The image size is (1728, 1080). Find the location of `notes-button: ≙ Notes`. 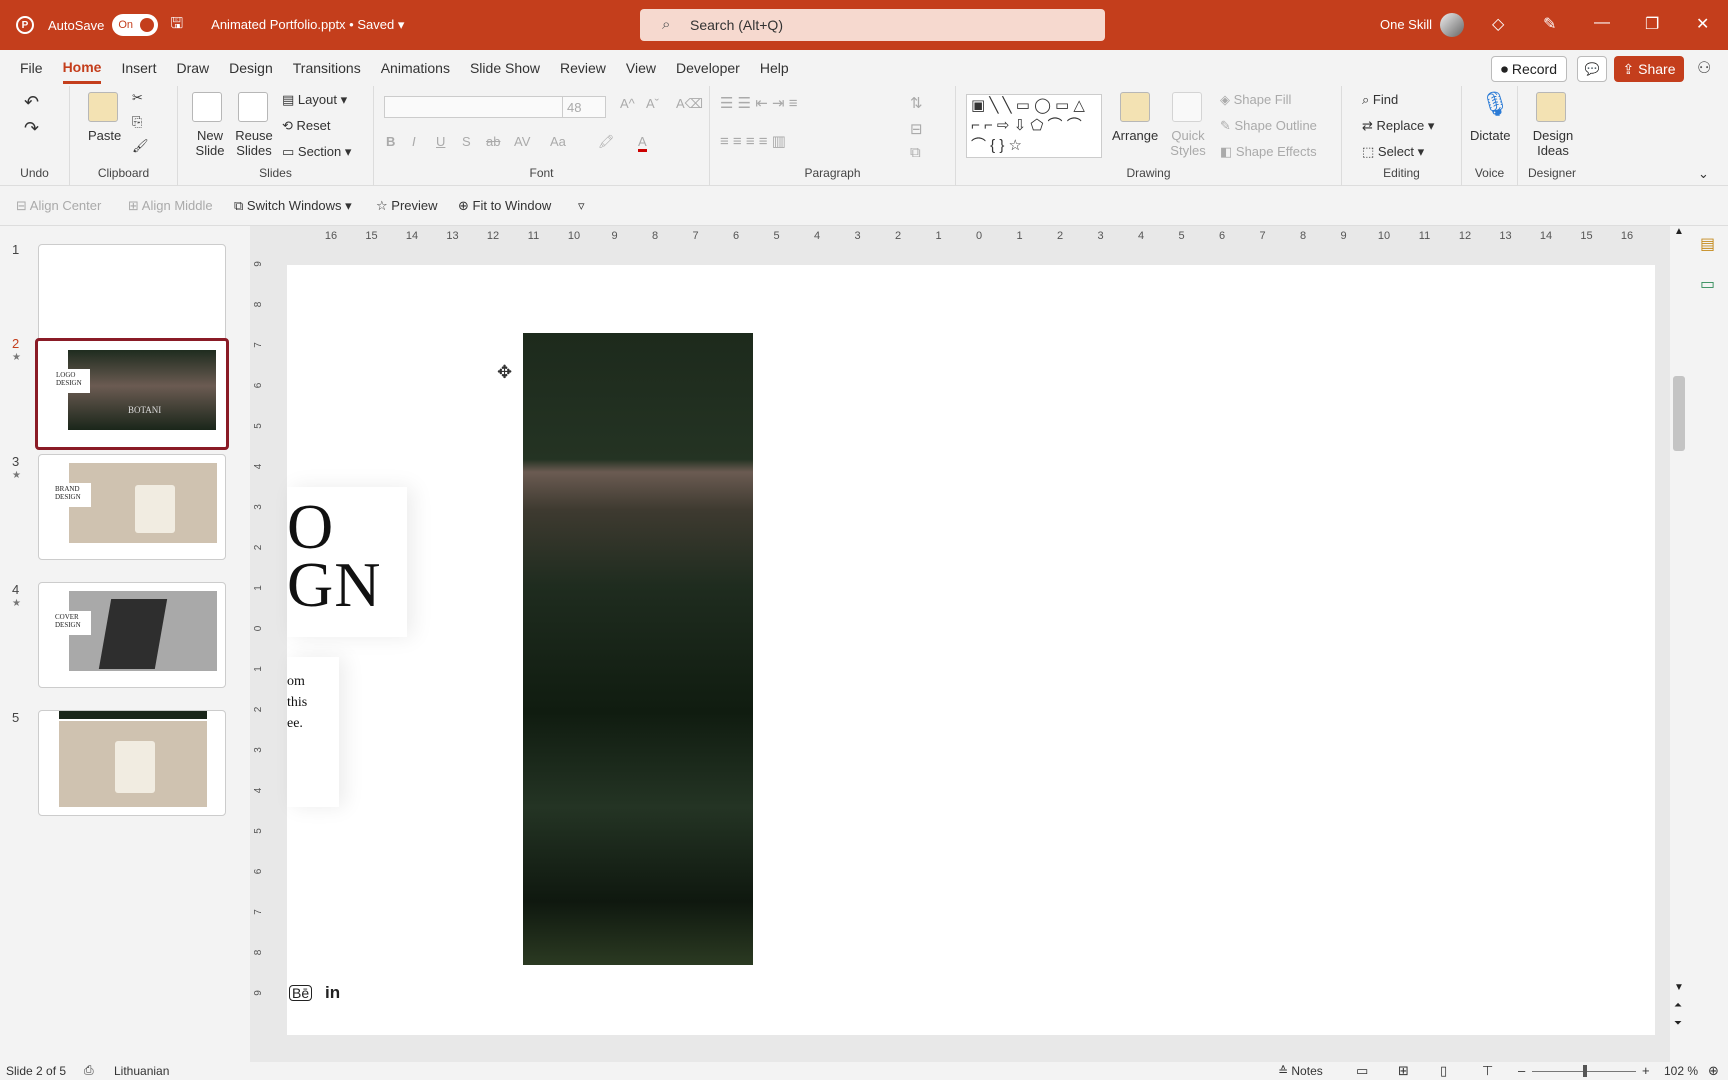

notes-button: ≙ Notes is located at coordinates (1300, 1071).